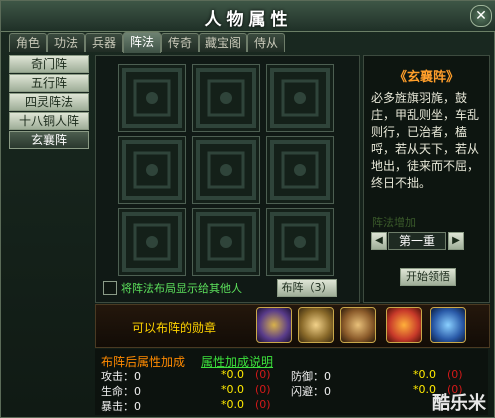 This screenshot has height=418, width=495. What do you see at coordinates (417, 241) in the screenshot?
I see `formation-level: 第一重` at bounding box center [417, 241].